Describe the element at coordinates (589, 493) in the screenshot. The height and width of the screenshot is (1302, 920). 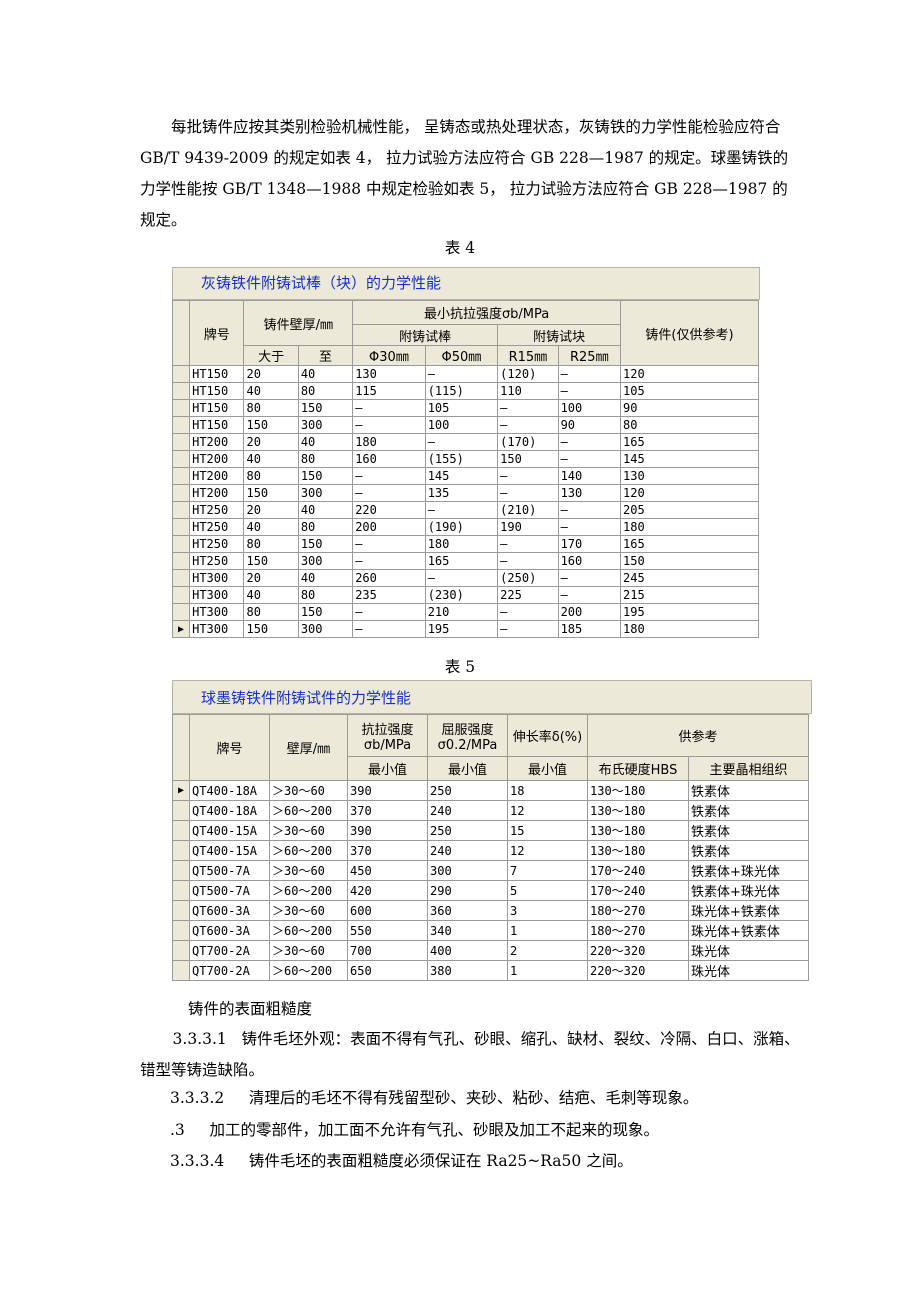
I see `table-cell: 130` at that location.